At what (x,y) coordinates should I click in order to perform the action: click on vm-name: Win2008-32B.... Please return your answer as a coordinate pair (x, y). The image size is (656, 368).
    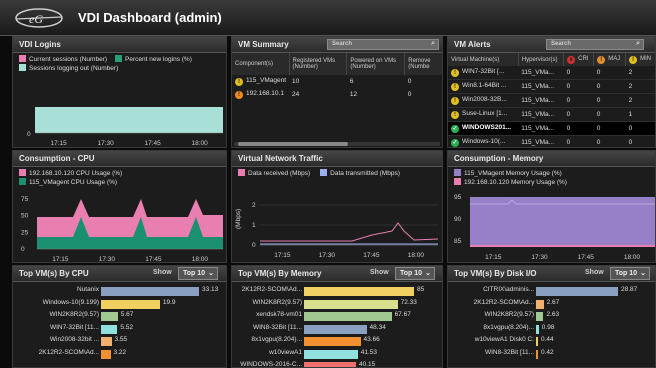
    Looking at the image, I should click on (484, 99).